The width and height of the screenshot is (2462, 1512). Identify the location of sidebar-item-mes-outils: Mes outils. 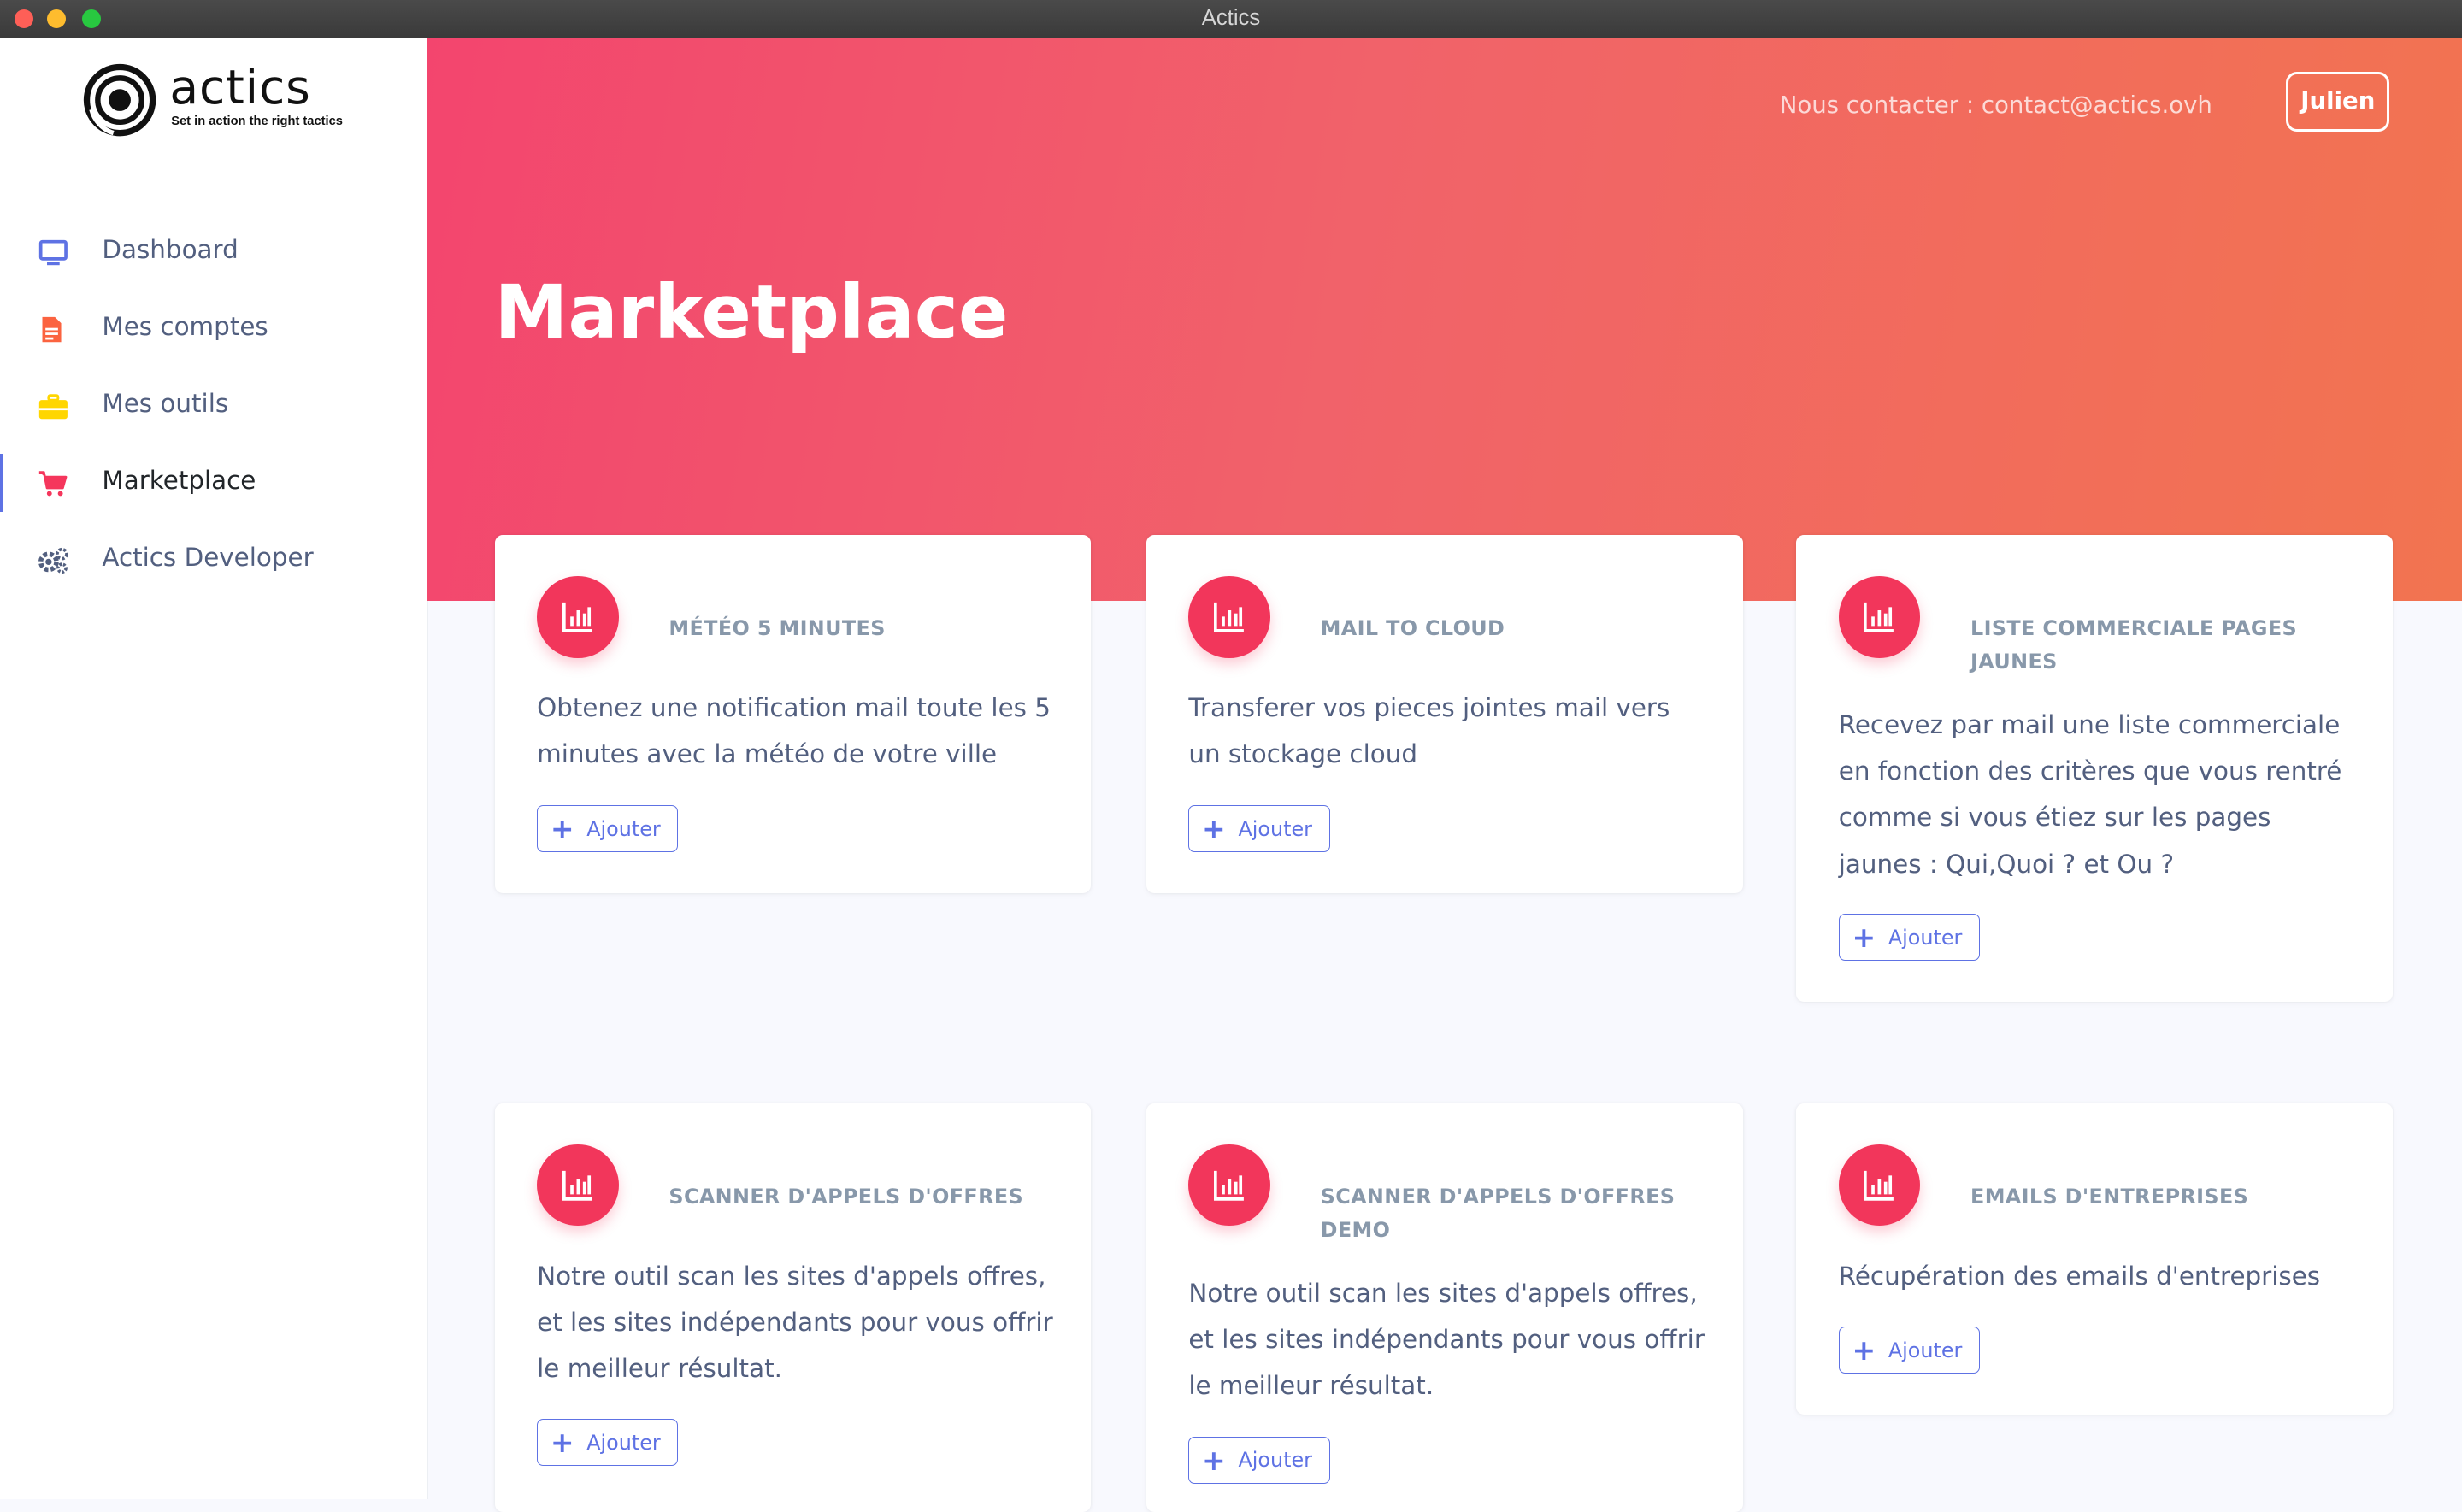
(213, 406).